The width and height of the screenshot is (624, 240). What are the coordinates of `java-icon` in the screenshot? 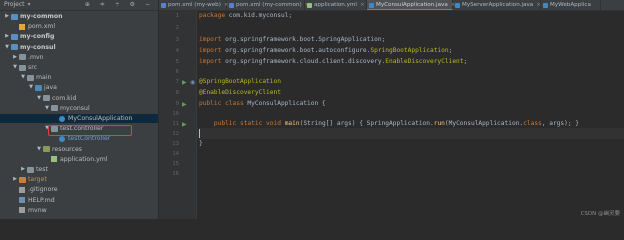 It's located at (62, 118).